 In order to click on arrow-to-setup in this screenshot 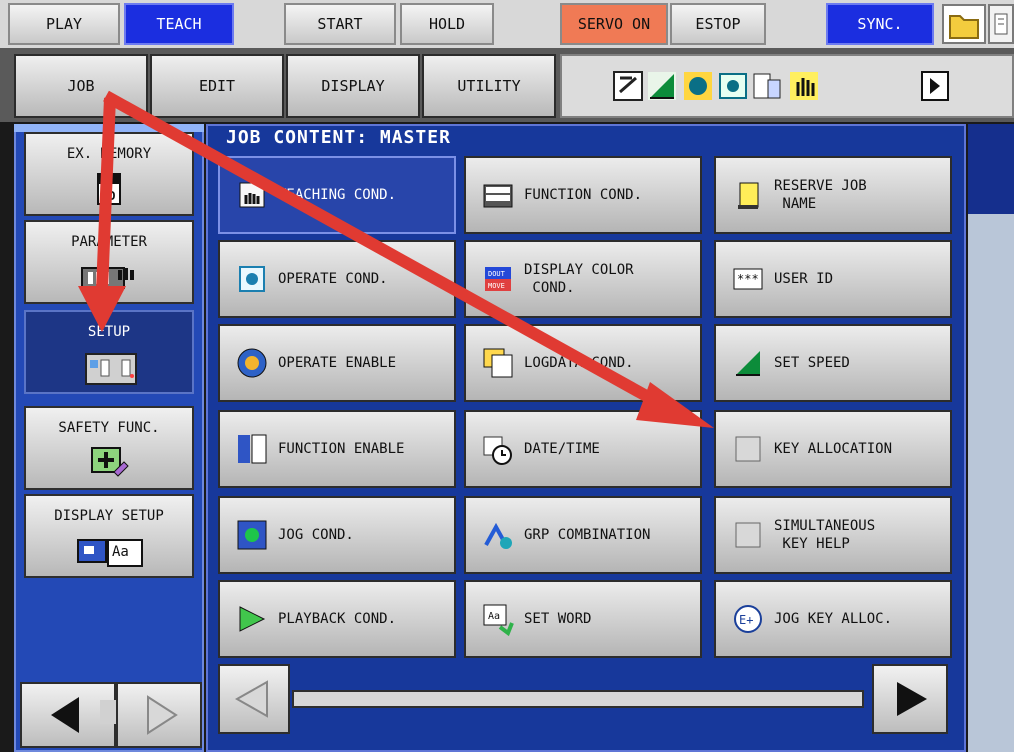, I will do `click(102, 214)`.